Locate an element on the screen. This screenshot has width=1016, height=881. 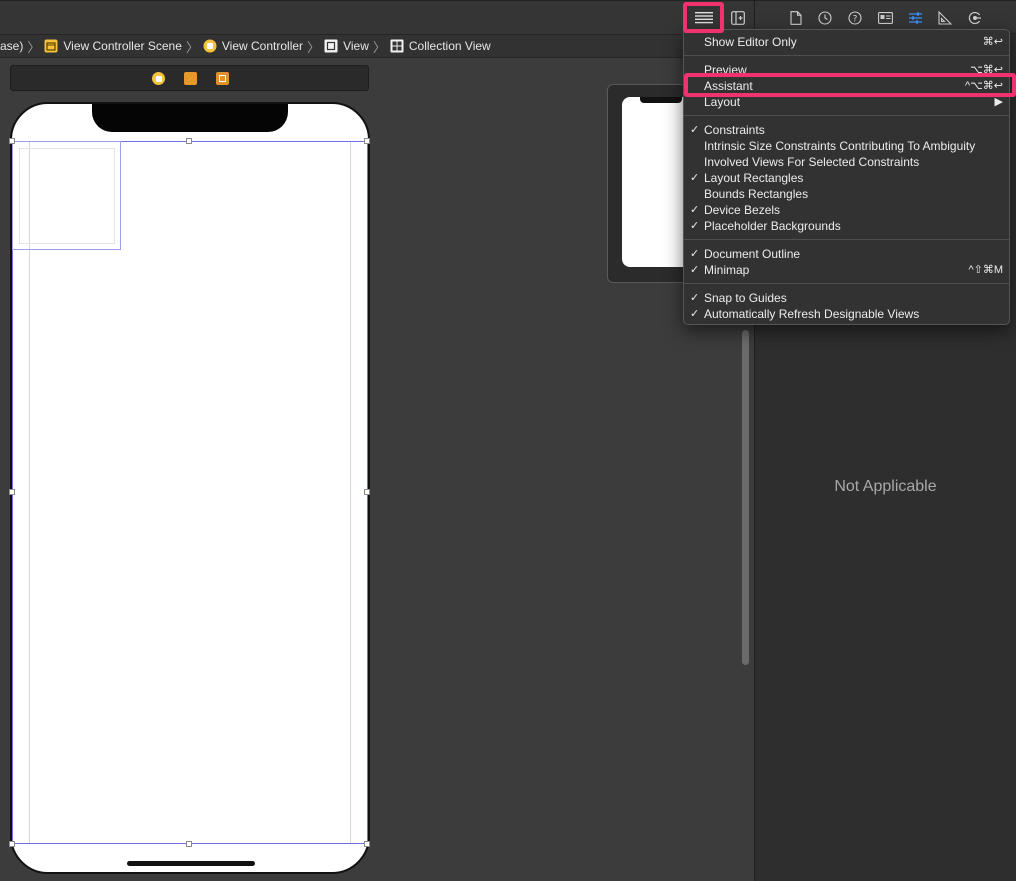
id-card-icon is located at coordinates (885, 18).